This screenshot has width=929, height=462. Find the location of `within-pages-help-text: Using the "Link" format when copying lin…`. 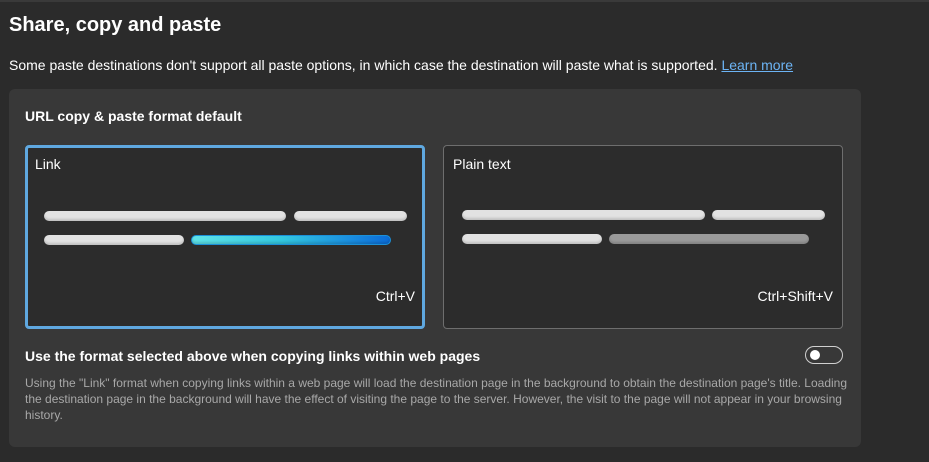

within-pages-help-text: Using the "Link" format when copying lin… is located at coordinates (436, 399).